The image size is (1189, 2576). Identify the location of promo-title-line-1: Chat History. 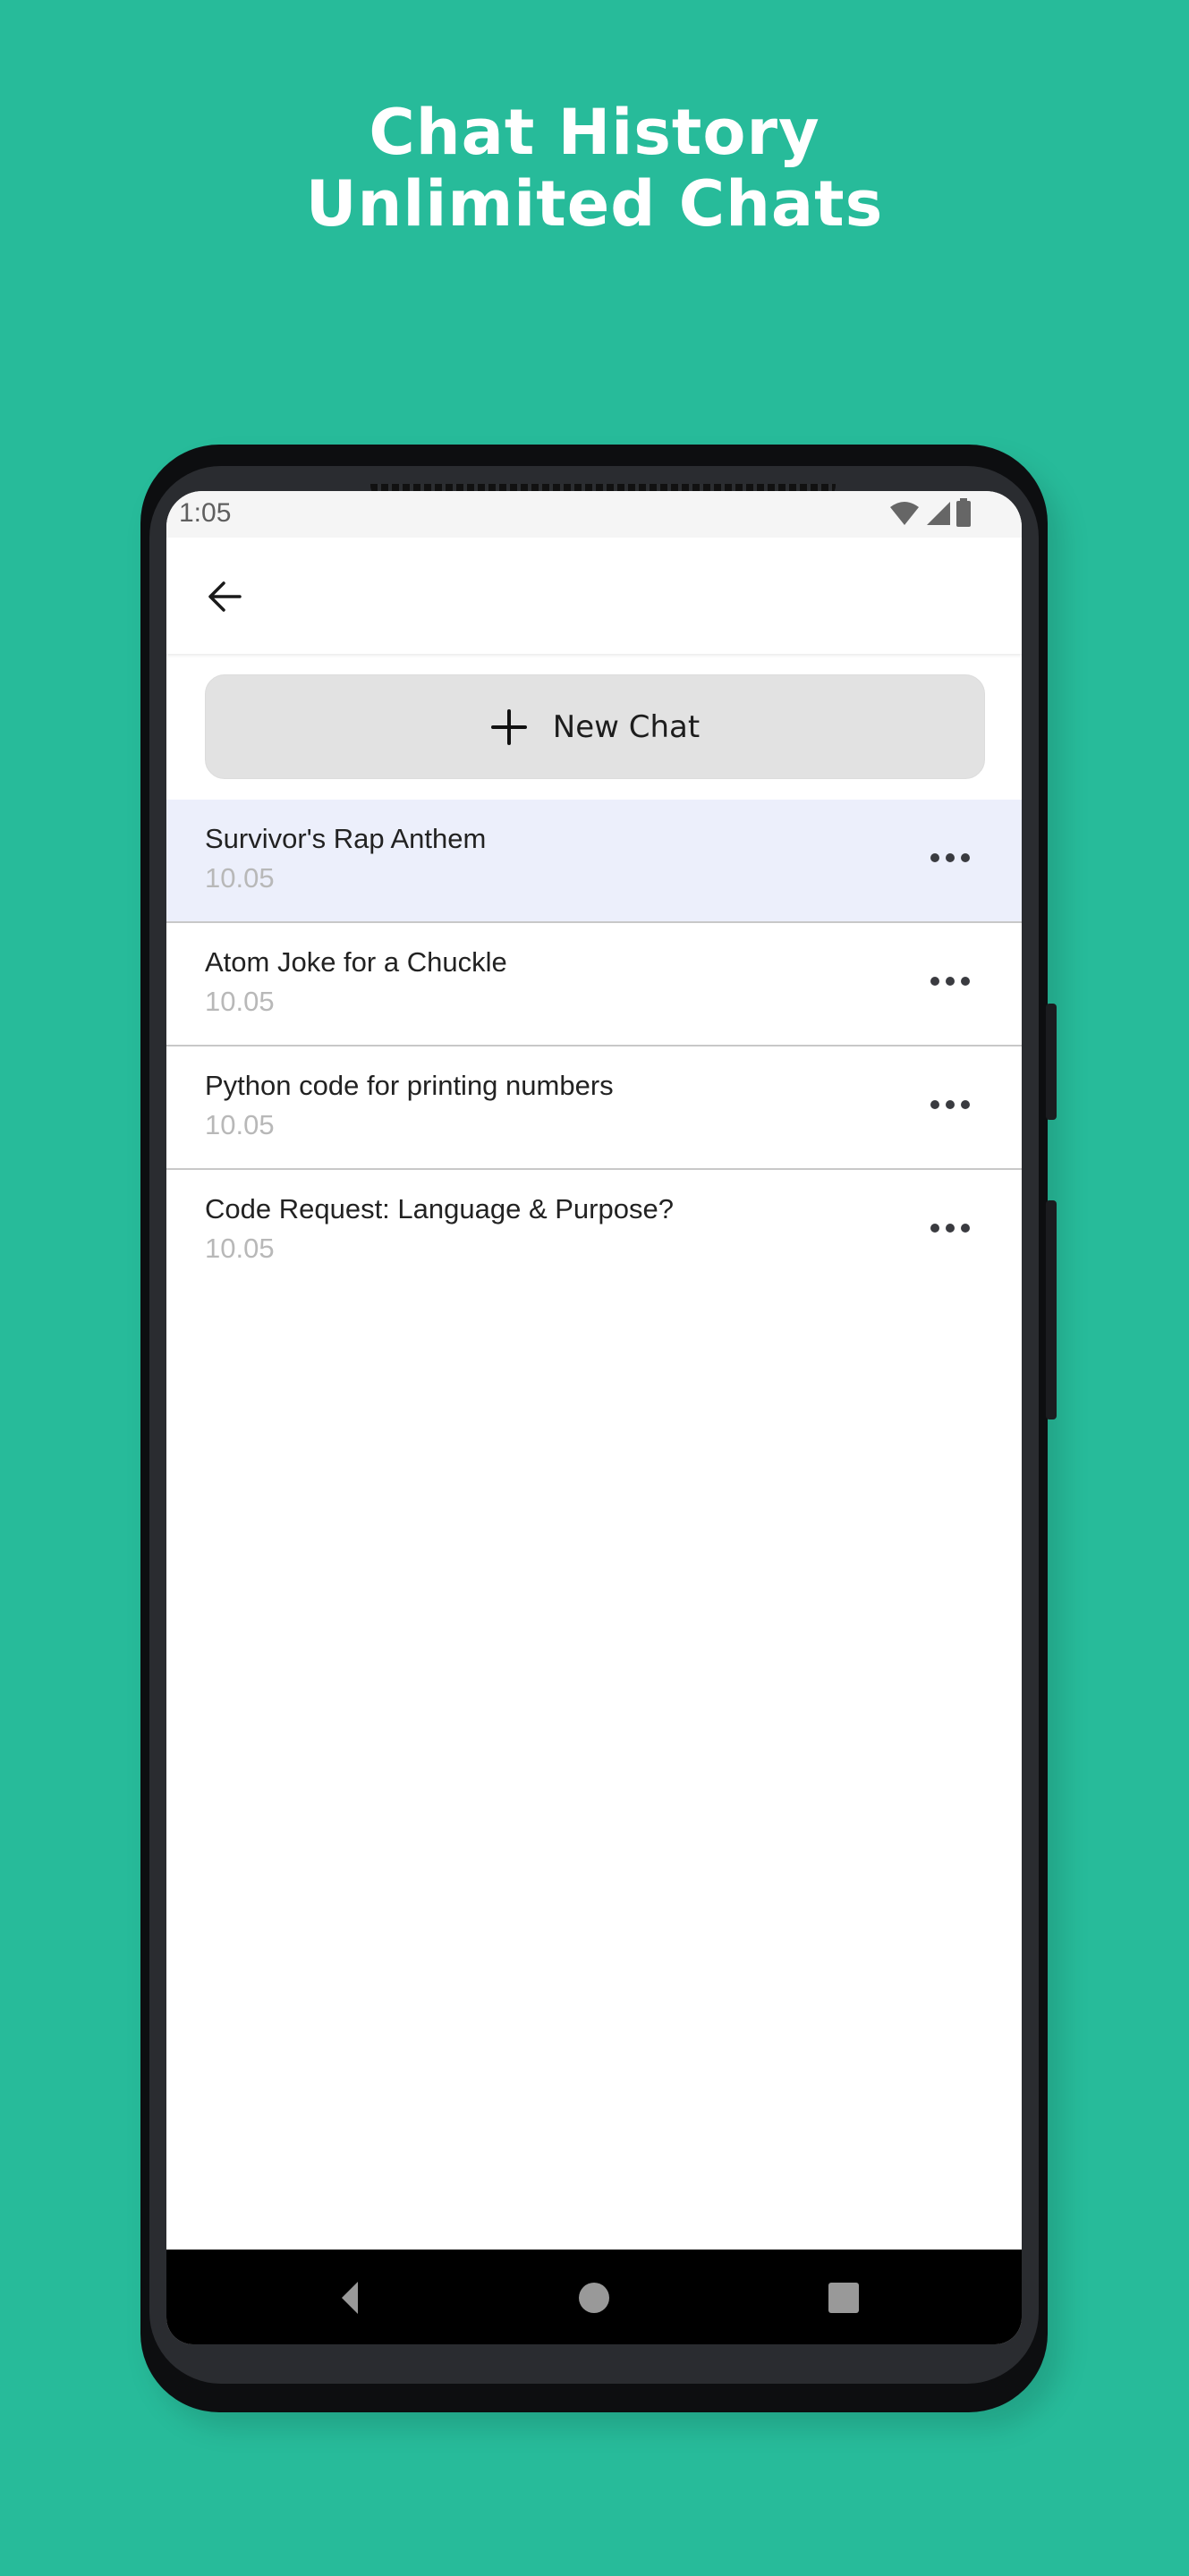
(594, 132).